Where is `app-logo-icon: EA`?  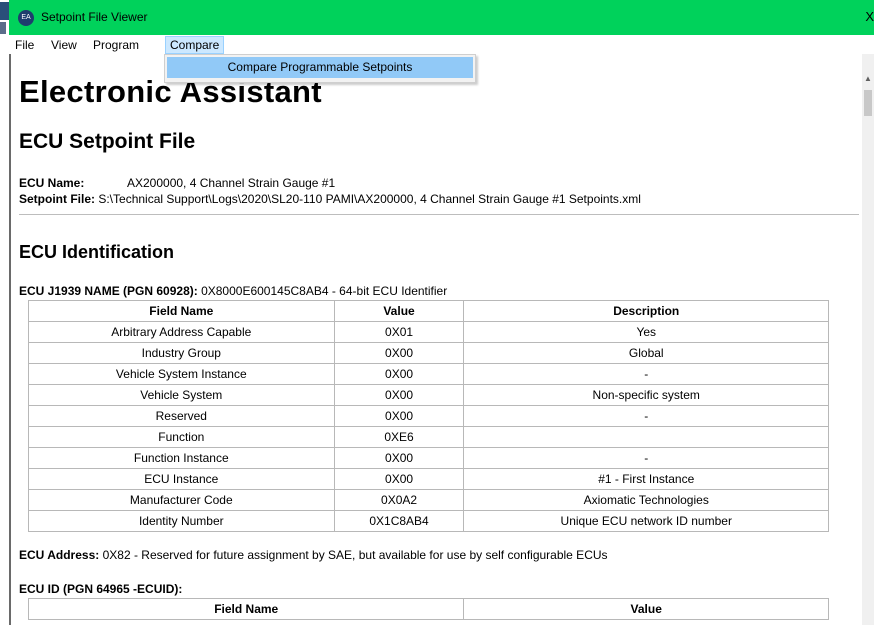
app-logo-icon: EA is located at coordinates (26, 18).